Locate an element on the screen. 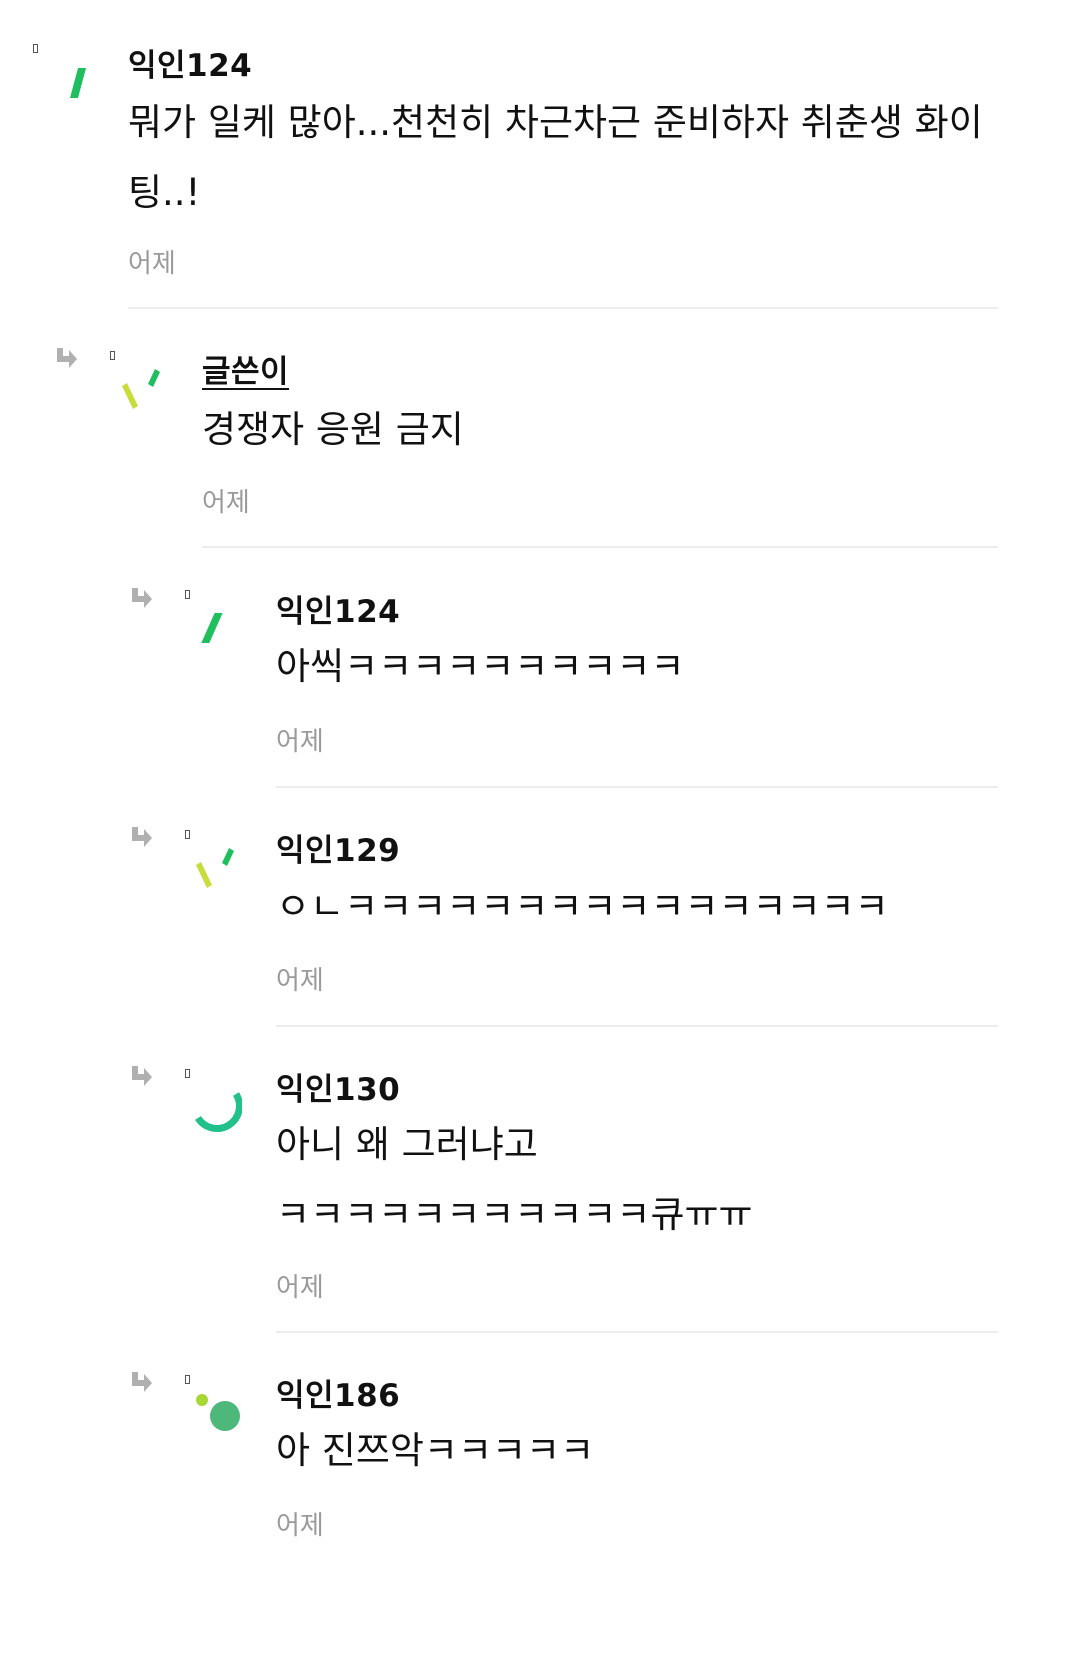 The image size is (1080, 1660). comment-author-op: 글쓴이 is located at coordinates (245, 368).